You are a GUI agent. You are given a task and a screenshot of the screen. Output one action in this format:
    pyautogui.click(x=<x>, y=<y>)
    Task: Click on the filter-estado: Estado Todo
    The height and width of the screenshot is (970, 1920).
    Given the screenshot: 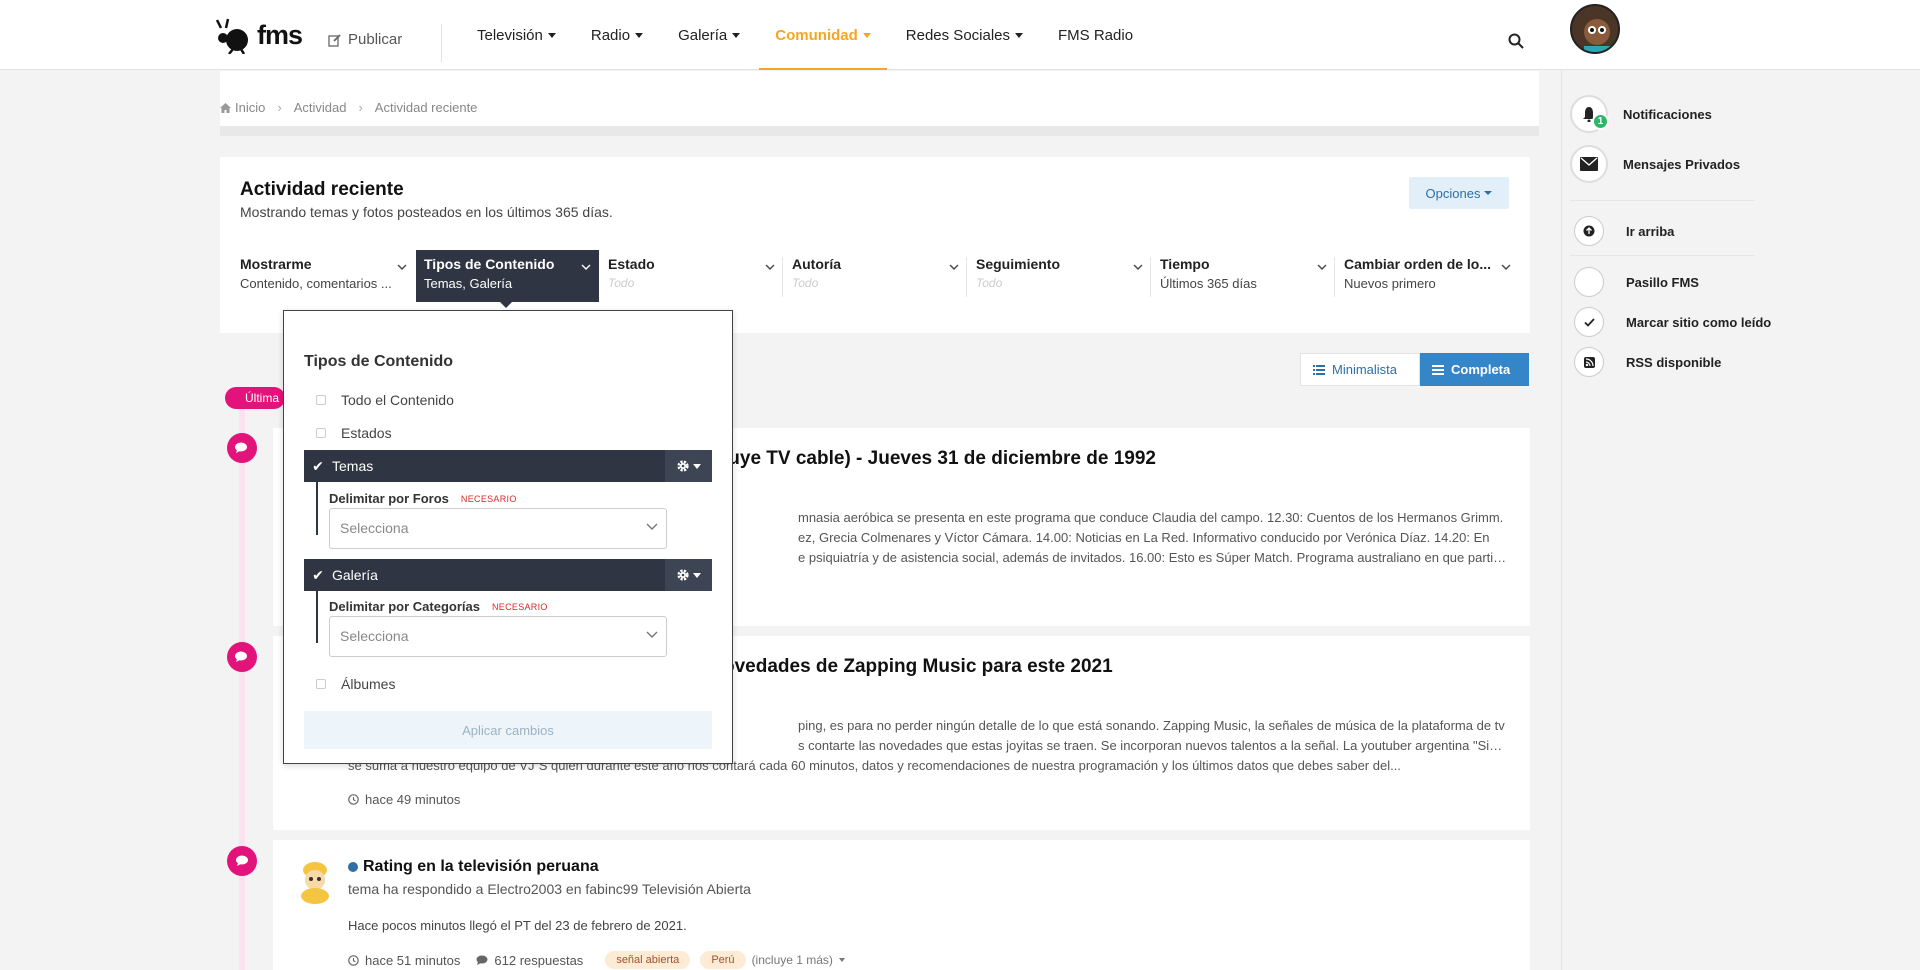 What is the action you would take?
    pyautogui.click(x=691, y=276)
    